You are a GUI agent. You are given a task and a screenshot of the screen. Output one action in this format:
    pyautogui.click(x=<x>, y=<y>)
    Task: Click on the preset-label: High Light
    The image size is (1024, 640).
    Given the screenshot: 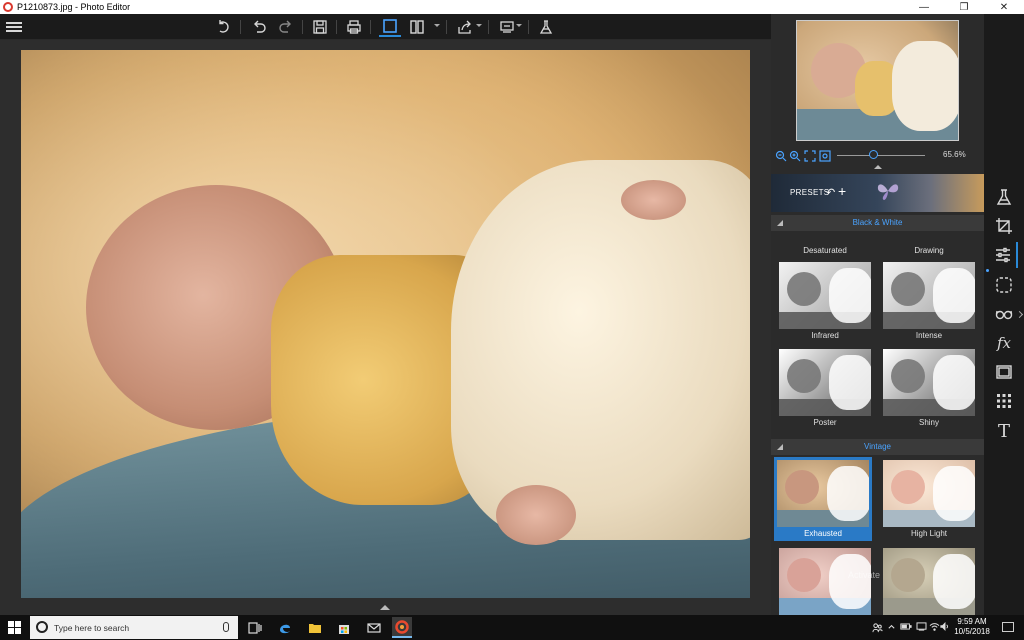 What is the action you would take?
    pyautogui.click(x=929, y=533)
    